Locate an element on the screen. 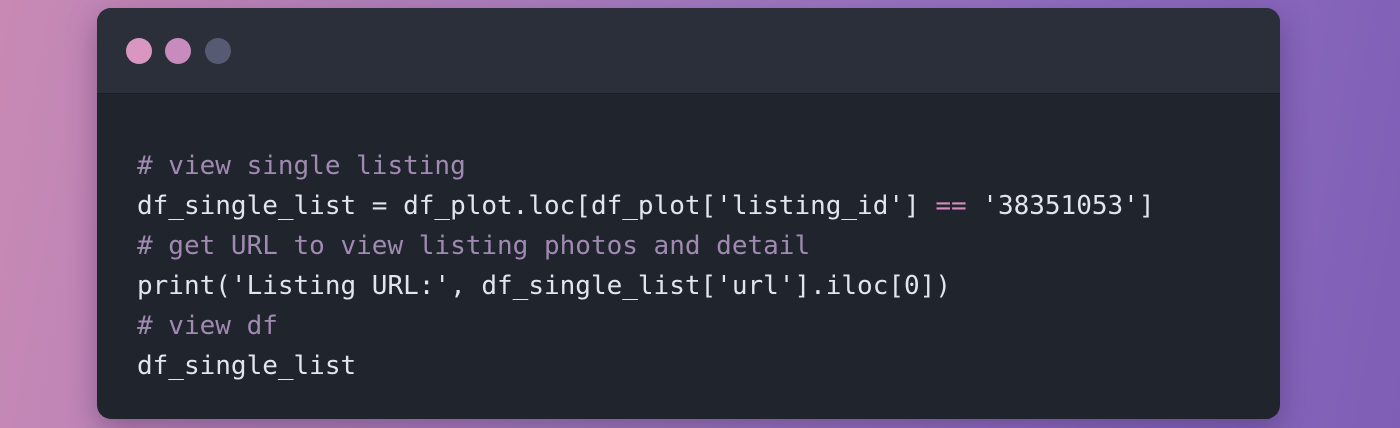 The height and width of the screenshot is (428, 1400). code-comment-line: # view df is located at coordinates (207, 326).